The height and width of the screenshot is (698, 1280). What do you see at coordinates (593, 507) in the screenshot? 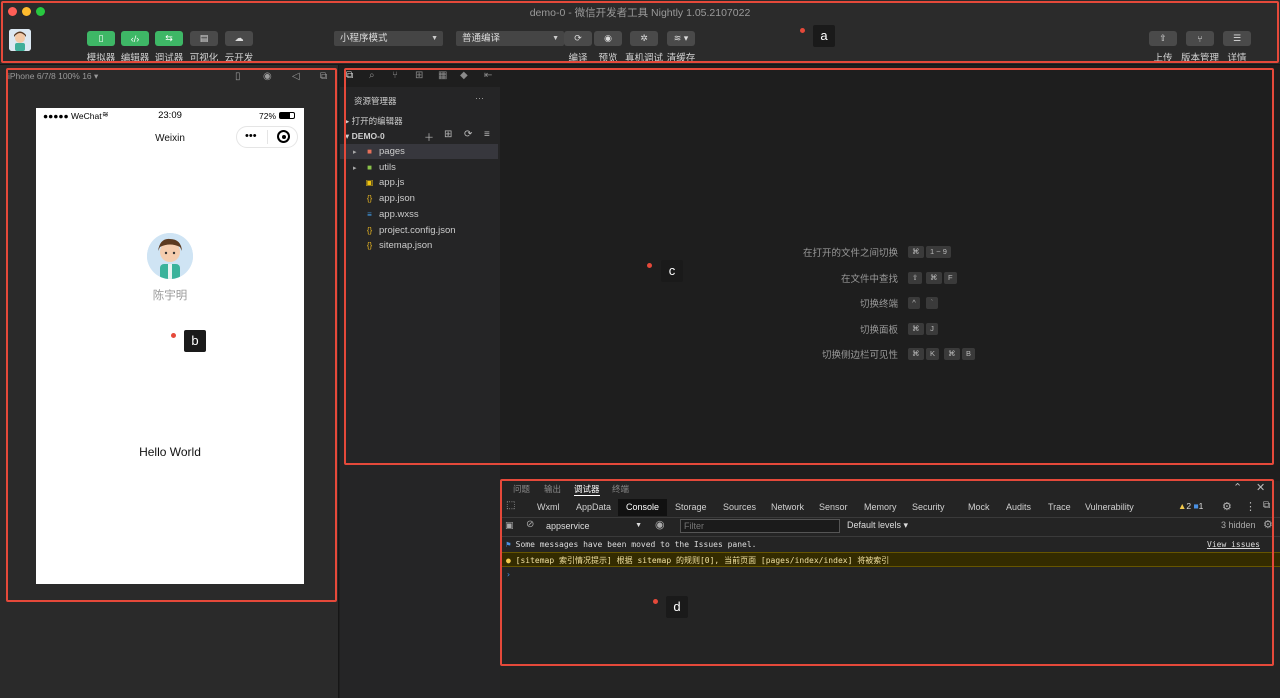
I see `devtools-tab-appdata: AppData` at bounding box center [593, 507].